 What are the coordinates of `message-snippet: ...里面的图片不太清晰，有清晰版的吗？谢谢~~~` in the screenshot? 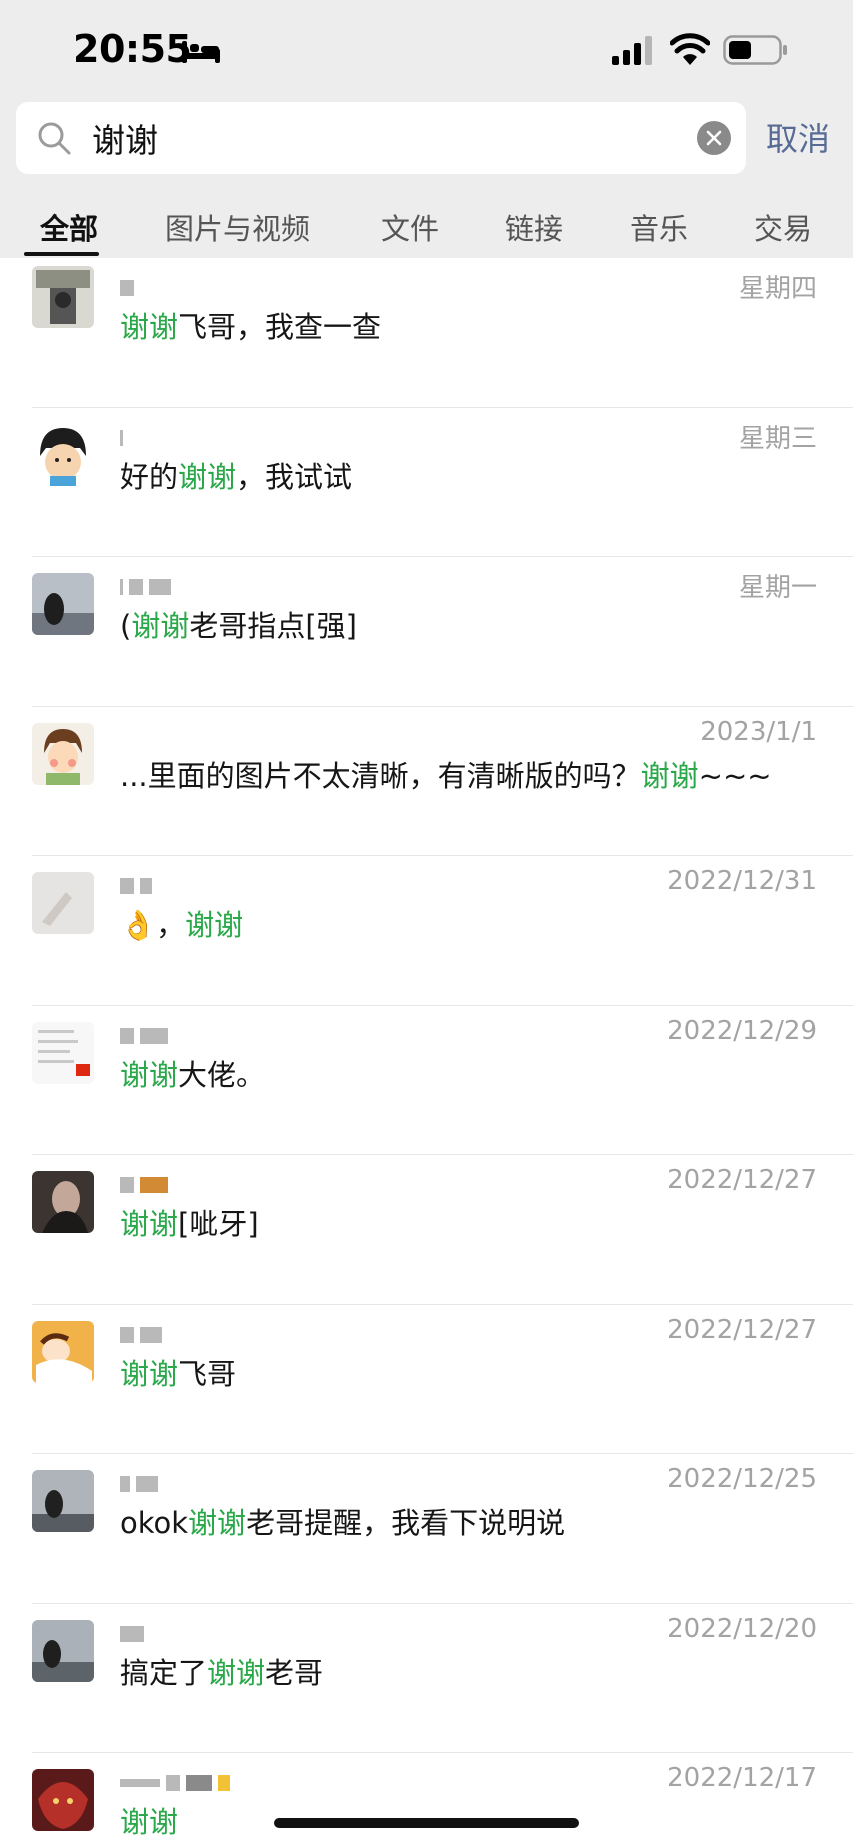 It's located at (446, 775).